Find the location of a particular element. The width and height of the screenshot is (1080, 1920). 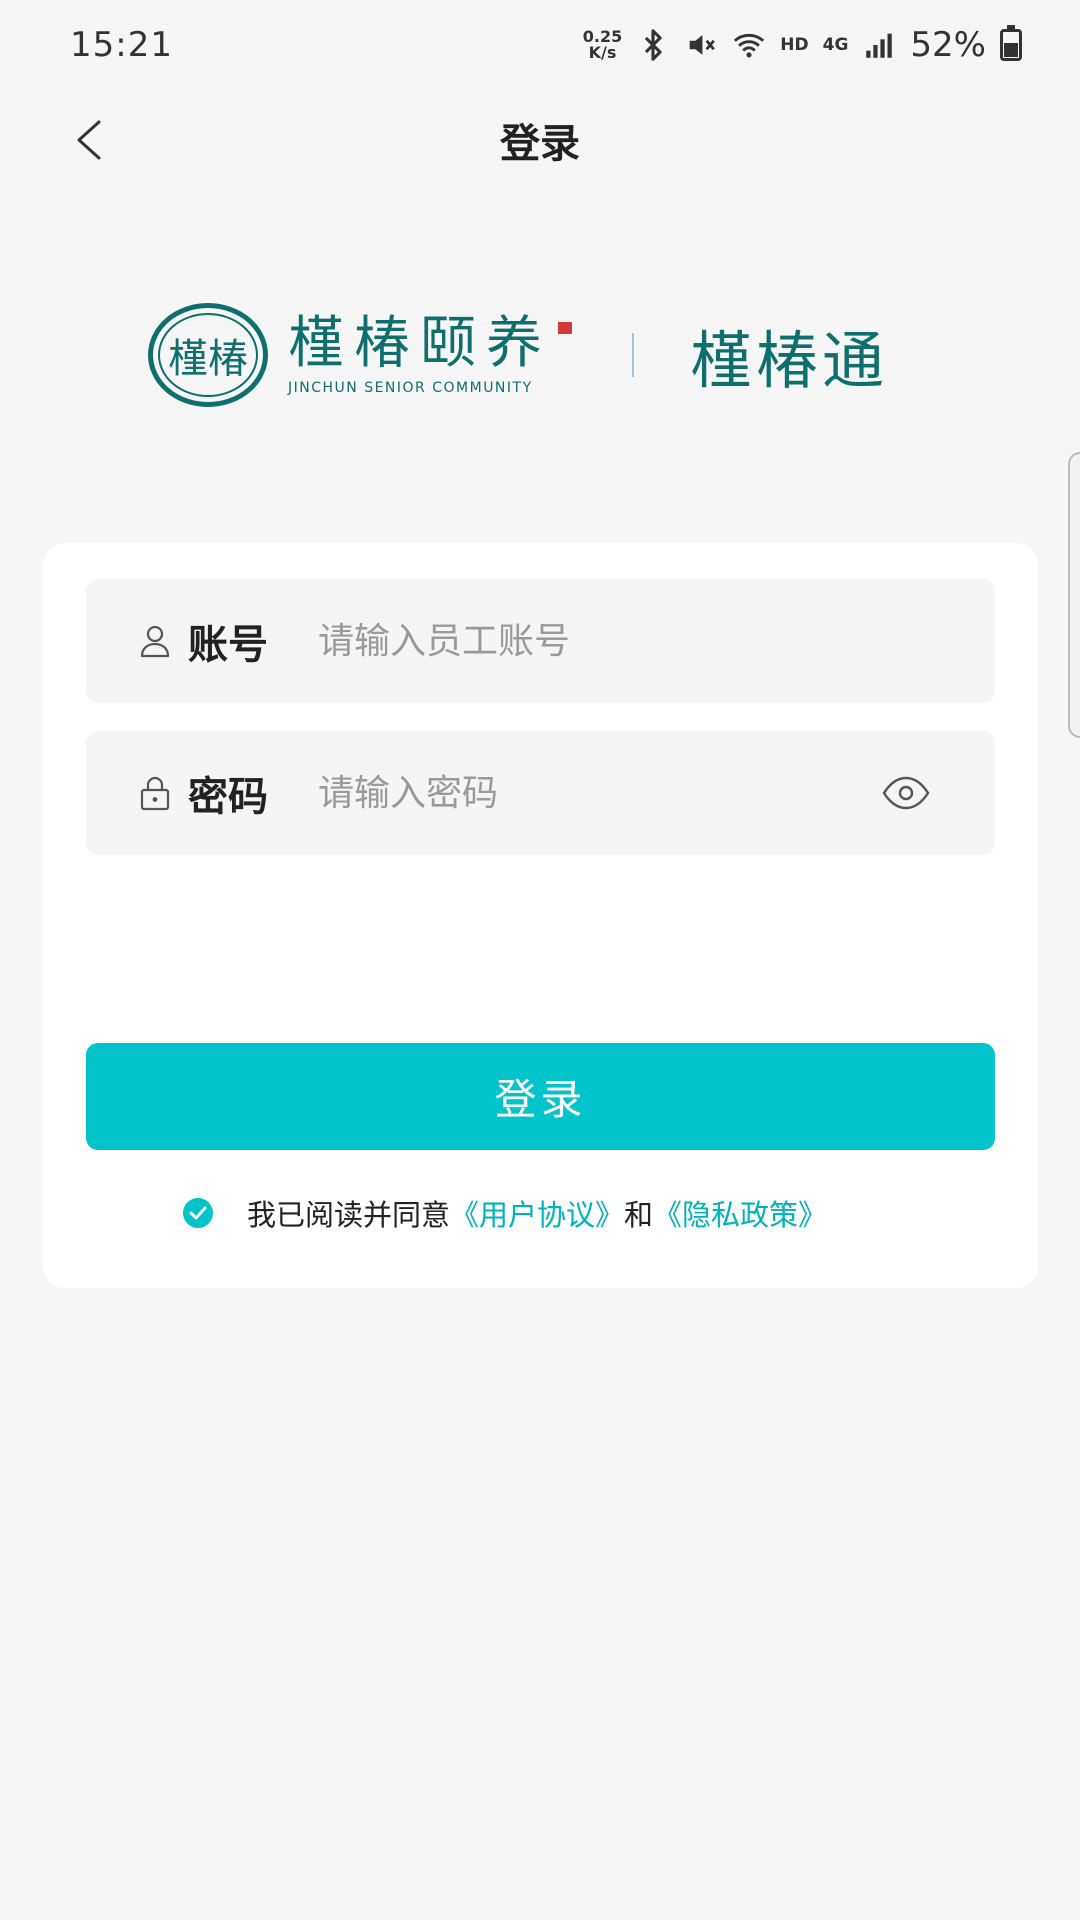

hd-label: HD is located at coordinates (794, 45).